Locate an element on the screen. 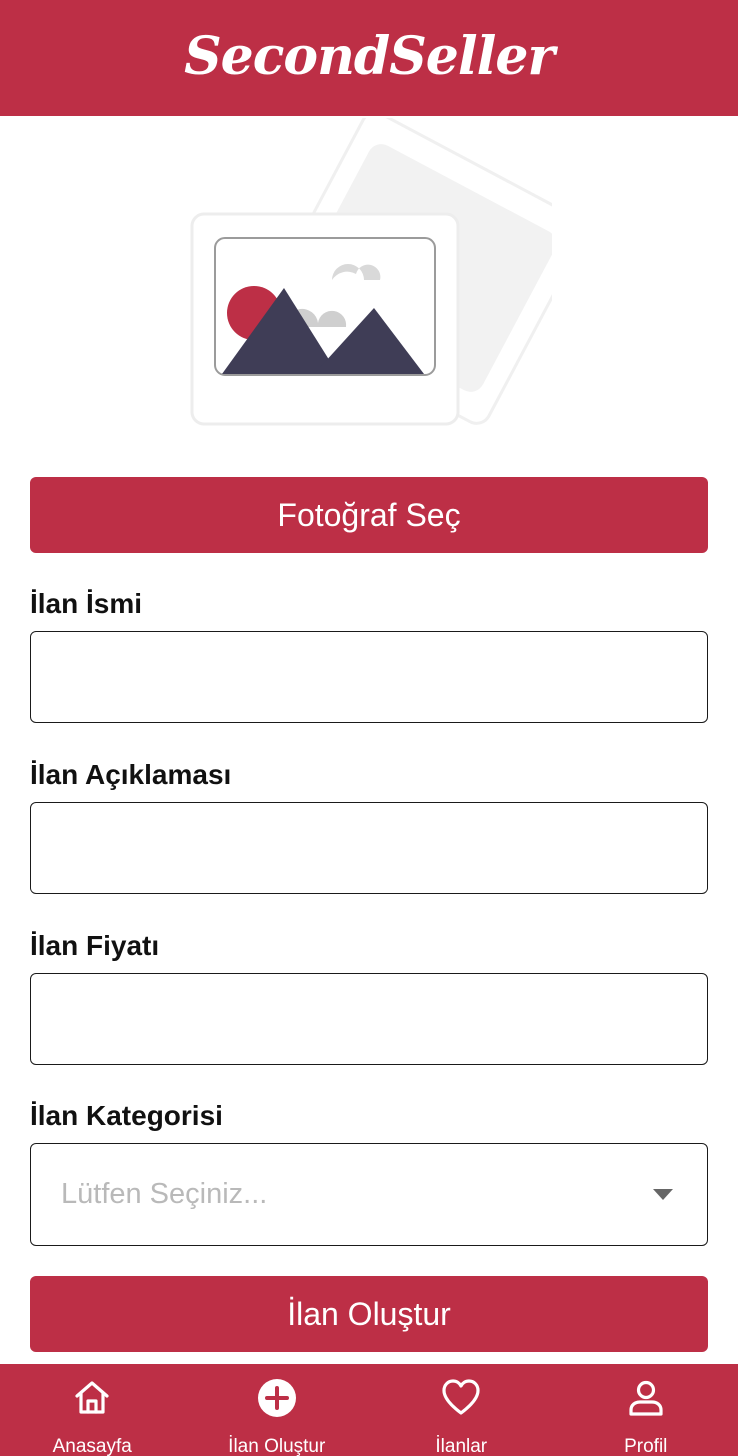  listing-description-label: İlan Açıklaması is located at coordinates (131, 774).